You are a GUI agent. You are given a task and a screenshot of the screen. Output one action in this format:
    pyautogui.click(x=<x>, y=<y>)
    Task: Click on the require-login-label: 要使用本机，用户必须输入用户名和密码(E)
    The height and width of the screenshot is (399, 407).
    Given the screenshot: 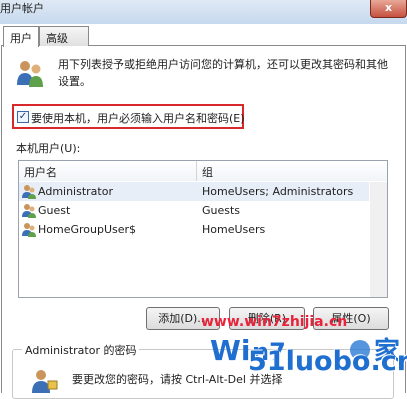 What is the action you would take?
    pyautogui.click(x=138, y=118)
    